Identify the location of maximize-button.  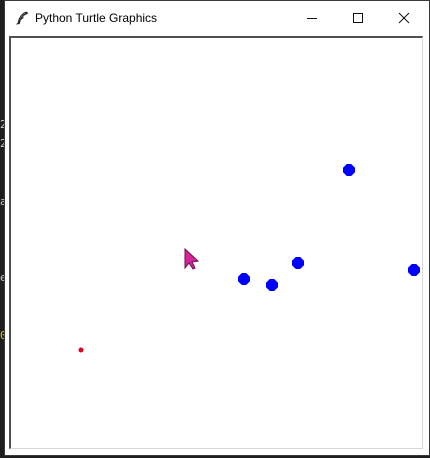
(358, 18).